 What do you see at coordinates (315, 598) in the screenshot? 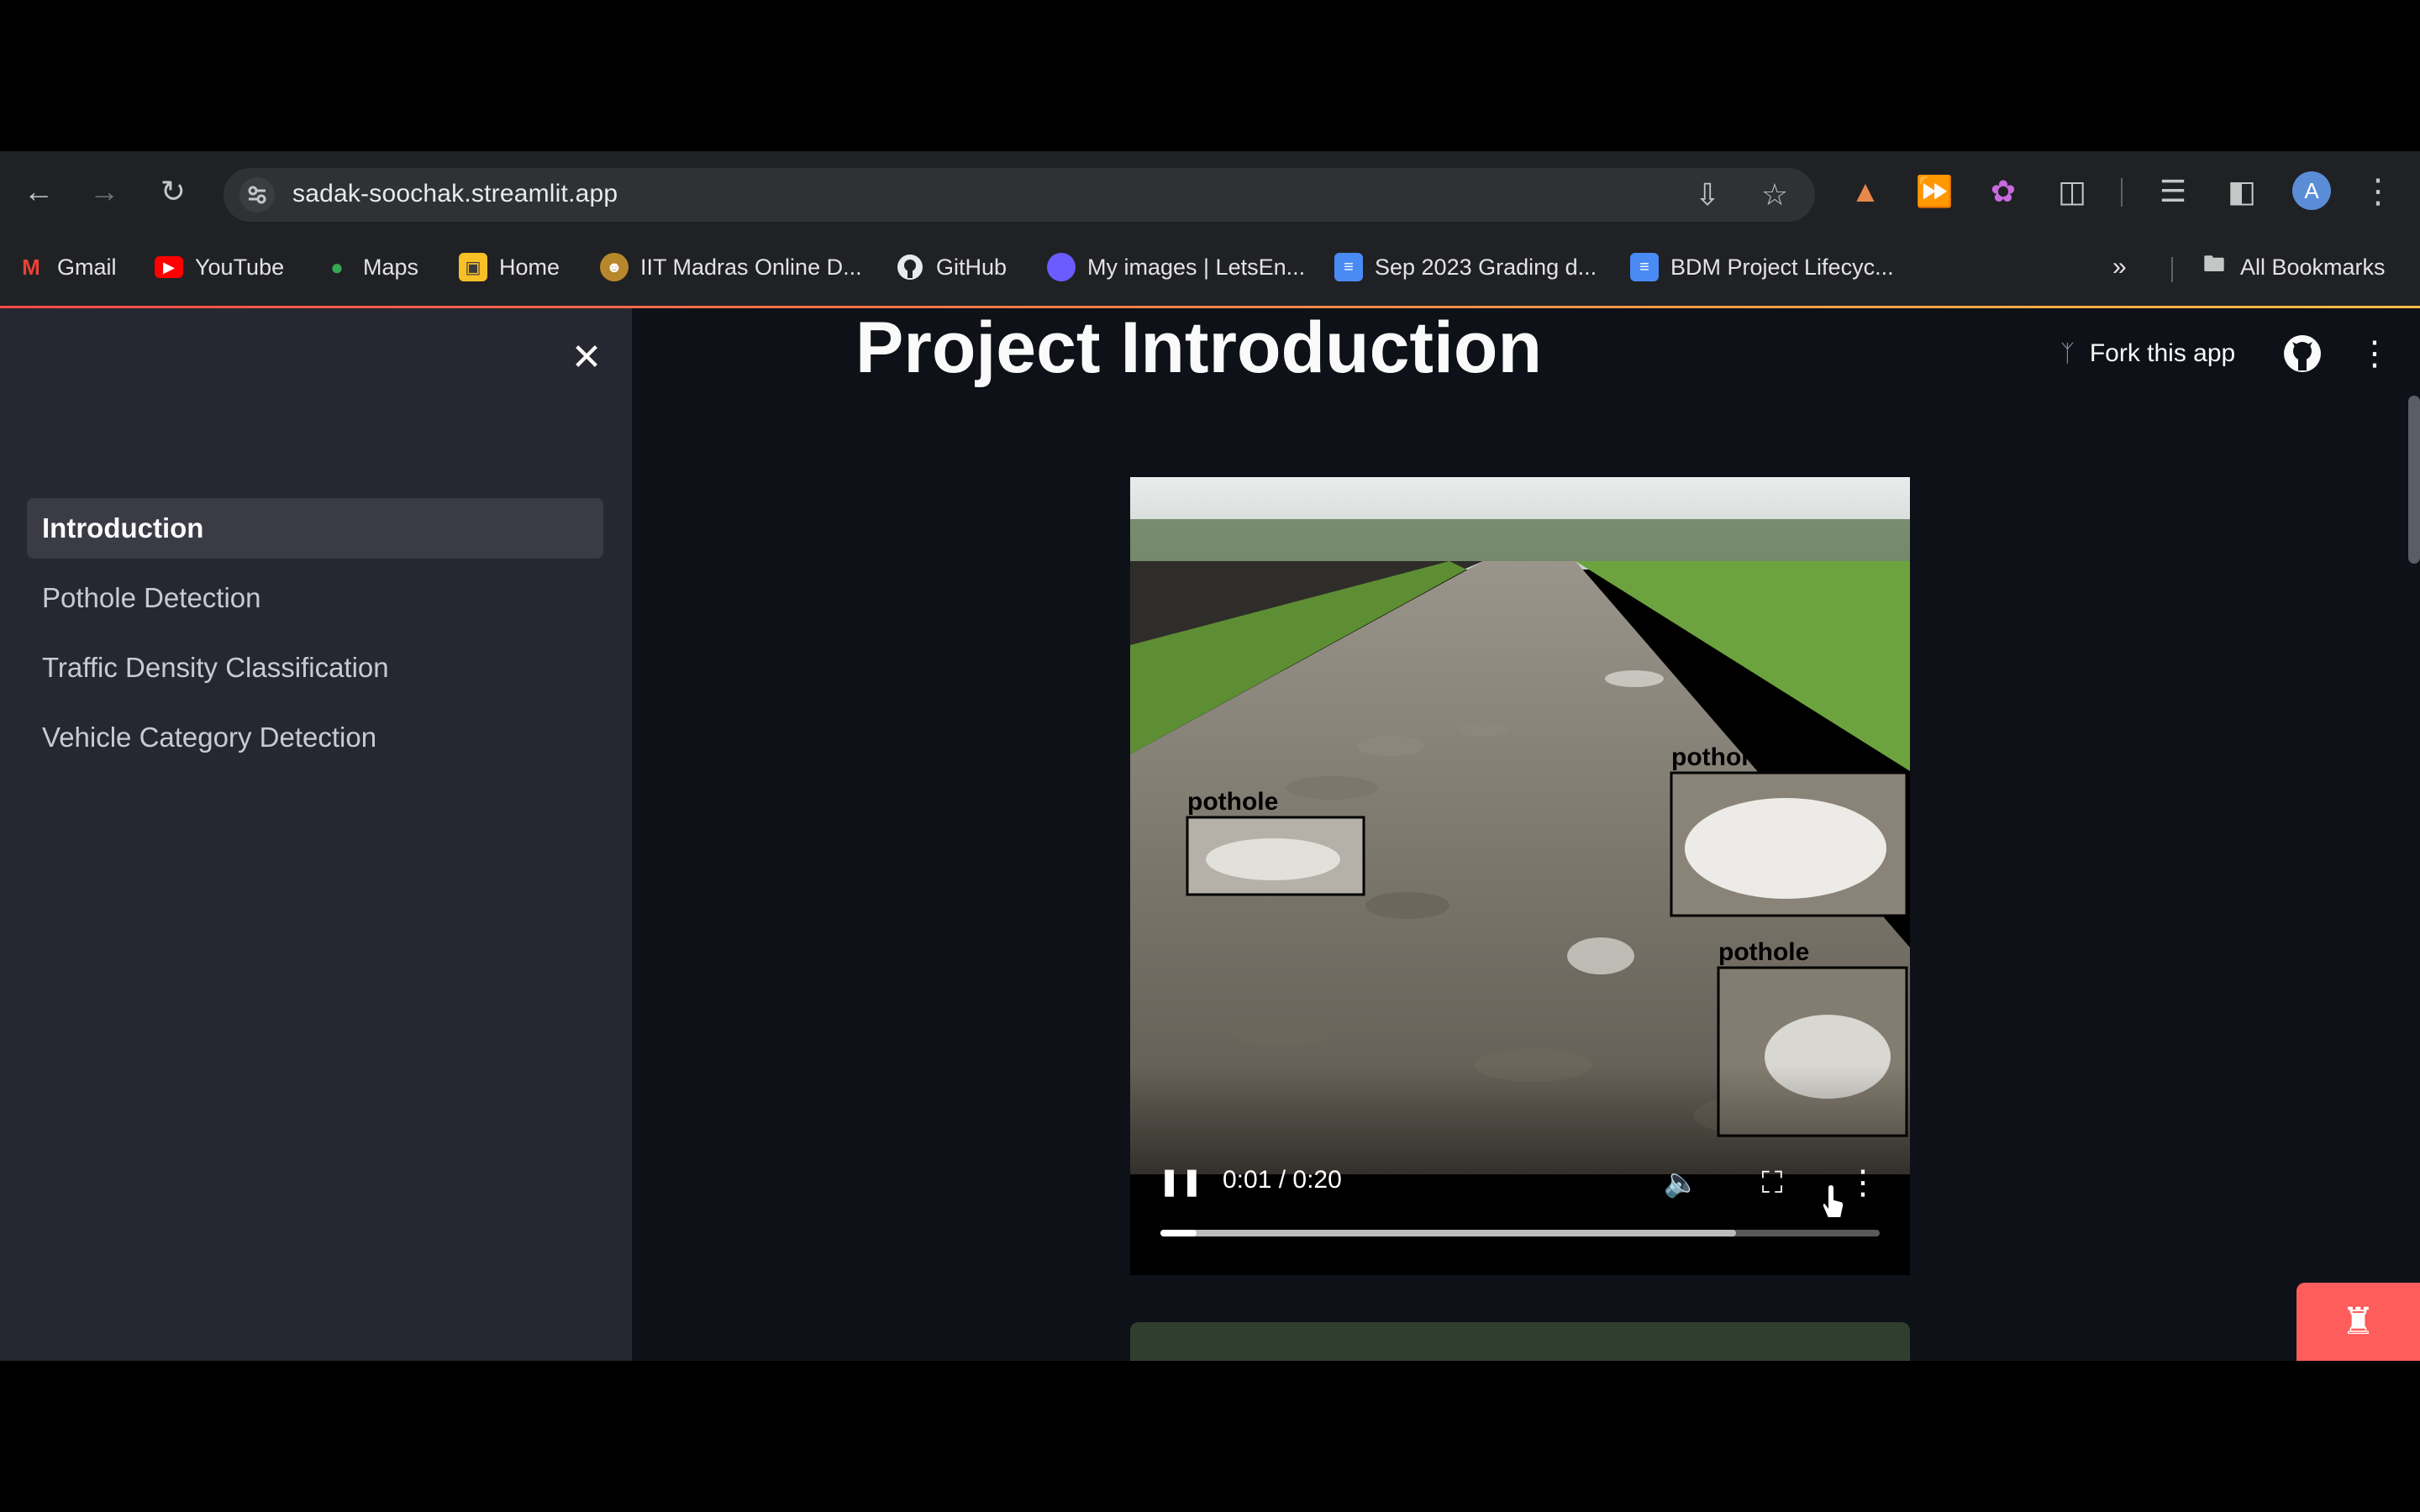
I see `sidebar-item-pothole-detection: Pothole Detection` at bounding box center [315, 598].